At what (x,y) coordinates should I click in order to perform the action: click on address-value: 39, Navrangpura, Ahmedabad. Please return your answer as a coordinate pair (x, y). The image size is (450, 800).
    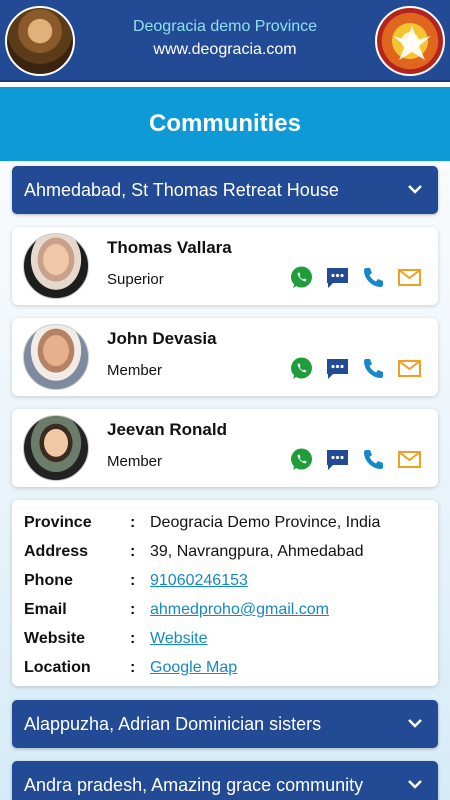
    Looking at the image, I should click on (257, 551).